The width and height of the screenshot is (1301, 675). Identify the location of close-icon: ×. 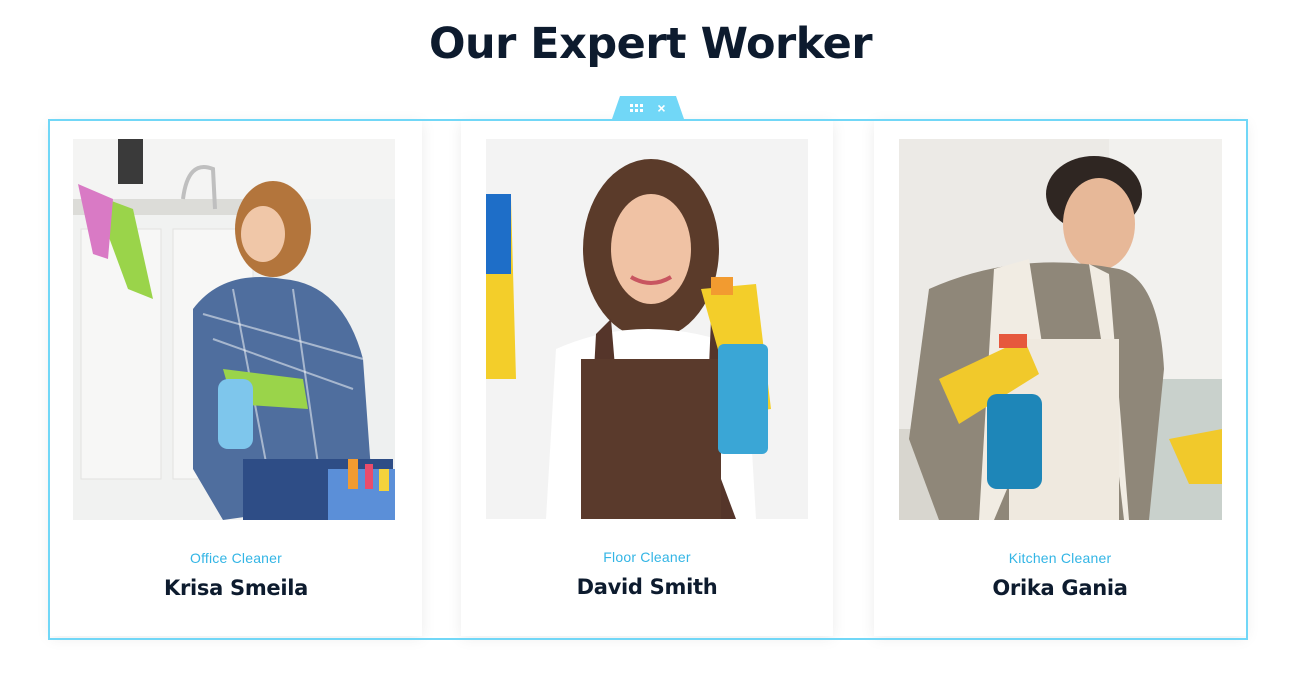
(661, 108).